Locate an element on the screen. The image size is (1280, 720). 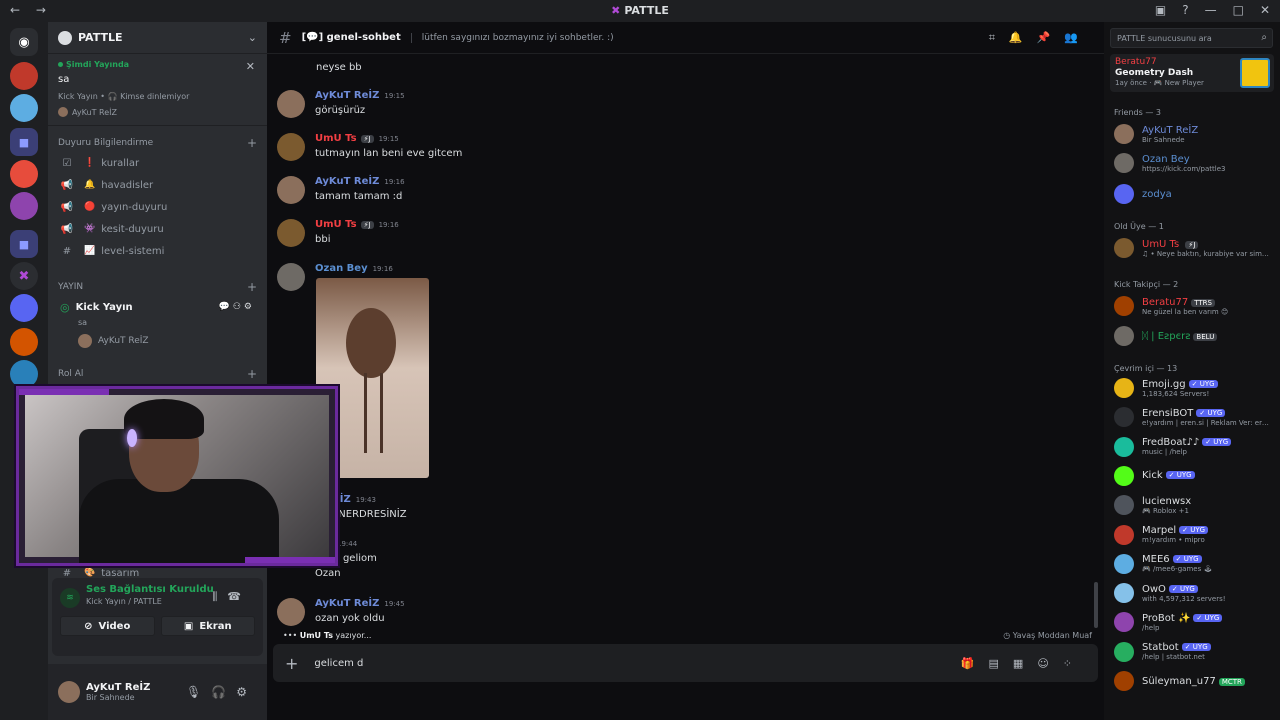
channel-kesit-duyuru: 📢 👾 kesit-duyuru is located at coordinates (157, 229).